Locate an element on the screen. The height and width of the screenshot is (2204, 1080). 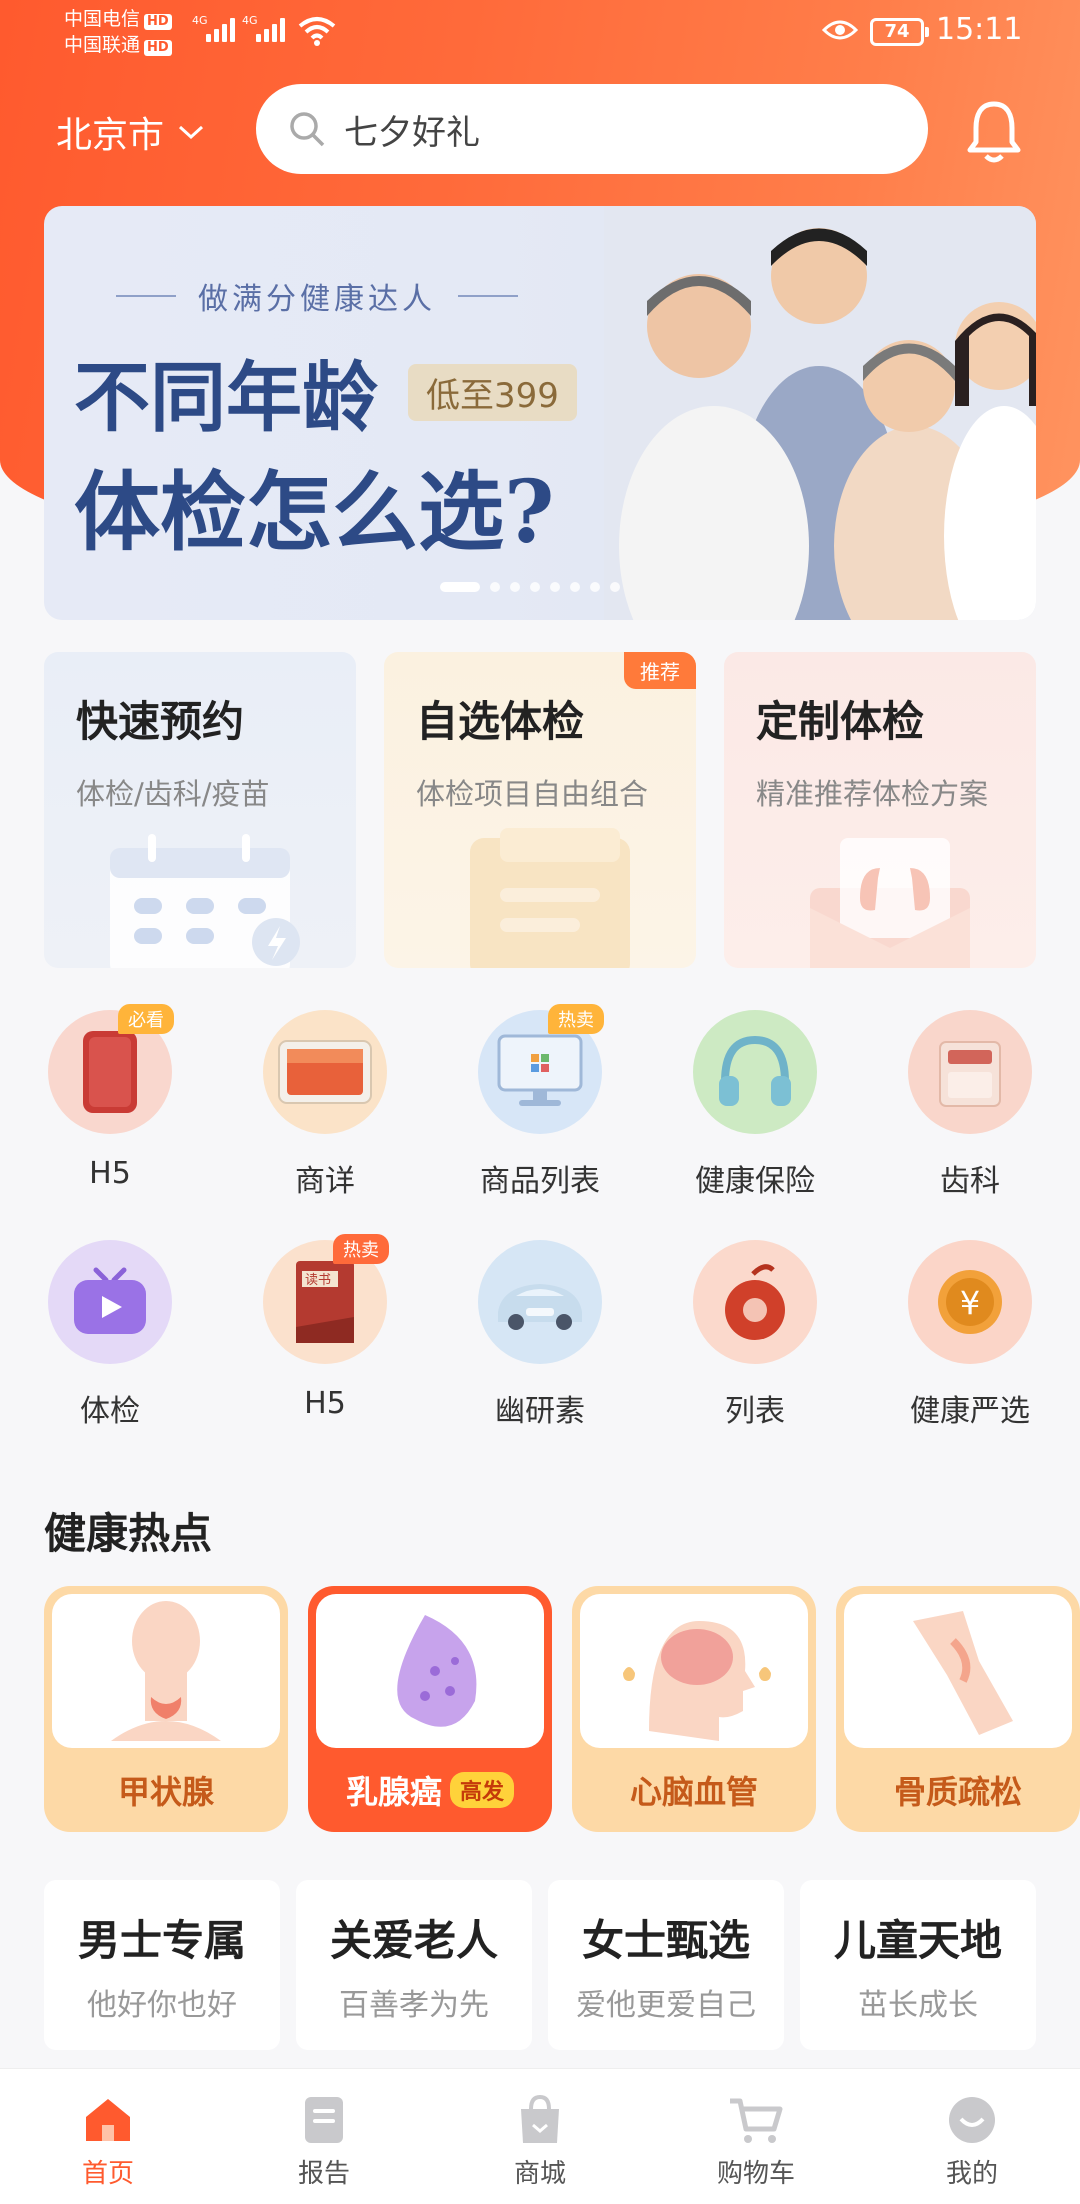
hot-item-thyroid: 甲状腺 is located at coordinates (166, 1709).